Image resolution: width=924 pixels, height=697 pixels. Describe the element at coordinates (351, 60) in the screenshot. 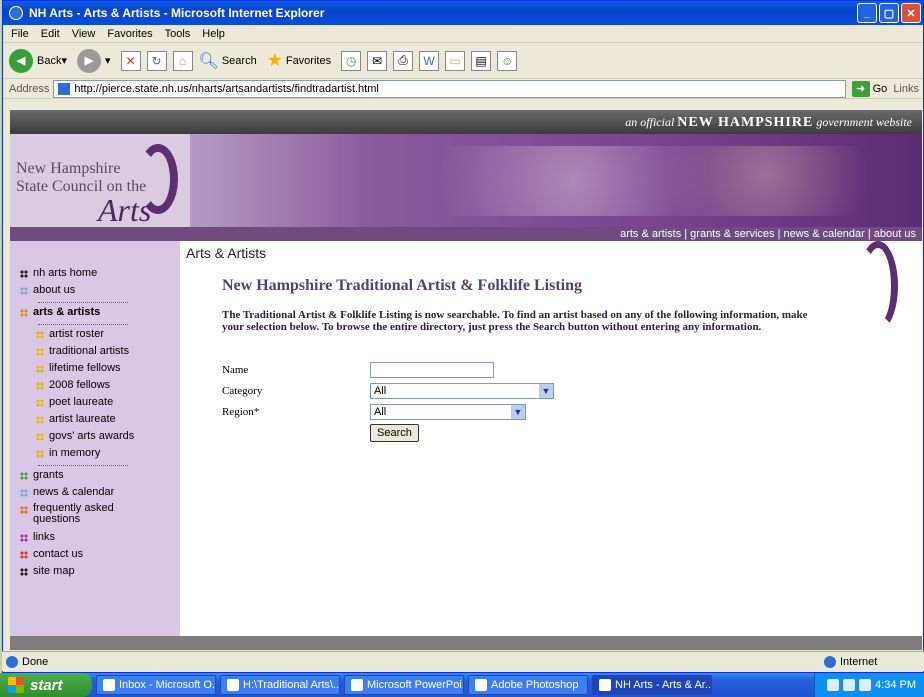

I see `history-icon: ◷` at that location.